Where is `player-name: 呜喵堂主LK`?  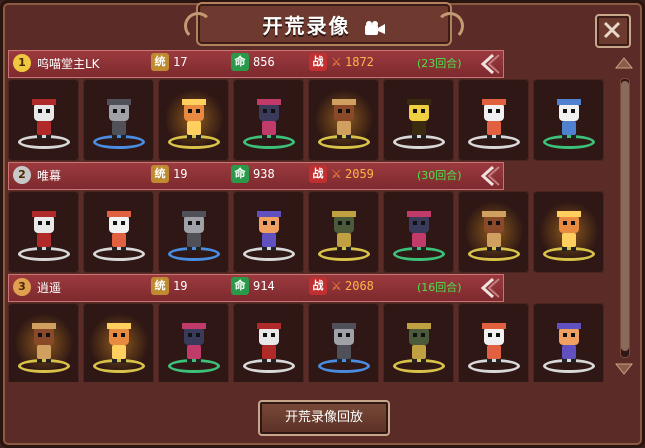 player-name: 呜喵堂主LK is located at coordinates (68, 64).